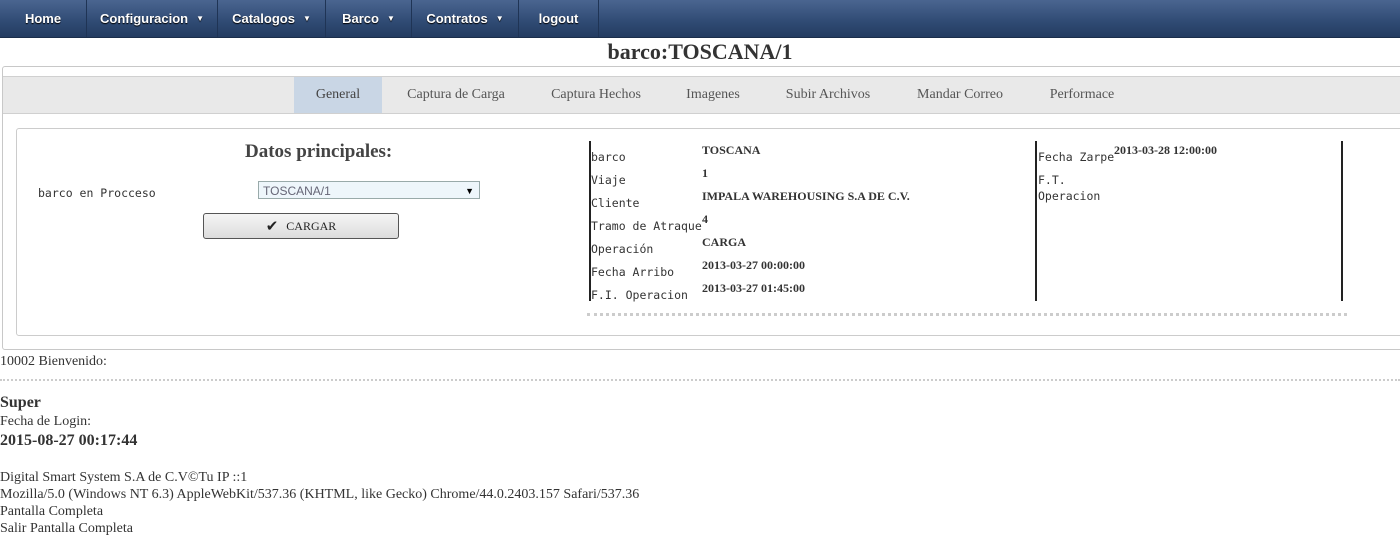 The image size is (1400, 558). What do you see at coordinates (66, 529) in the screenshot?
I see `exit-fullscreen-link: Salir Pantalla Completa` at bounding box center [66, 529].